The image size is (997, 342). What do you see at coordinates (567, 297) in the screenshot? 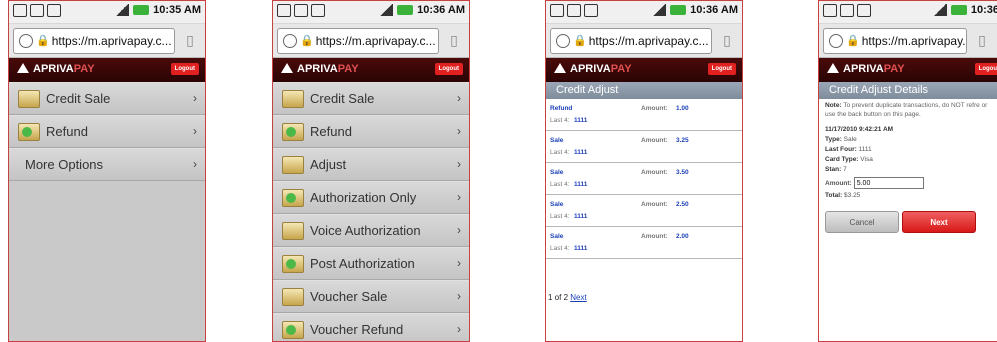
I see `pagination: 1 of 2 Next` at bounding box center [567, 297].